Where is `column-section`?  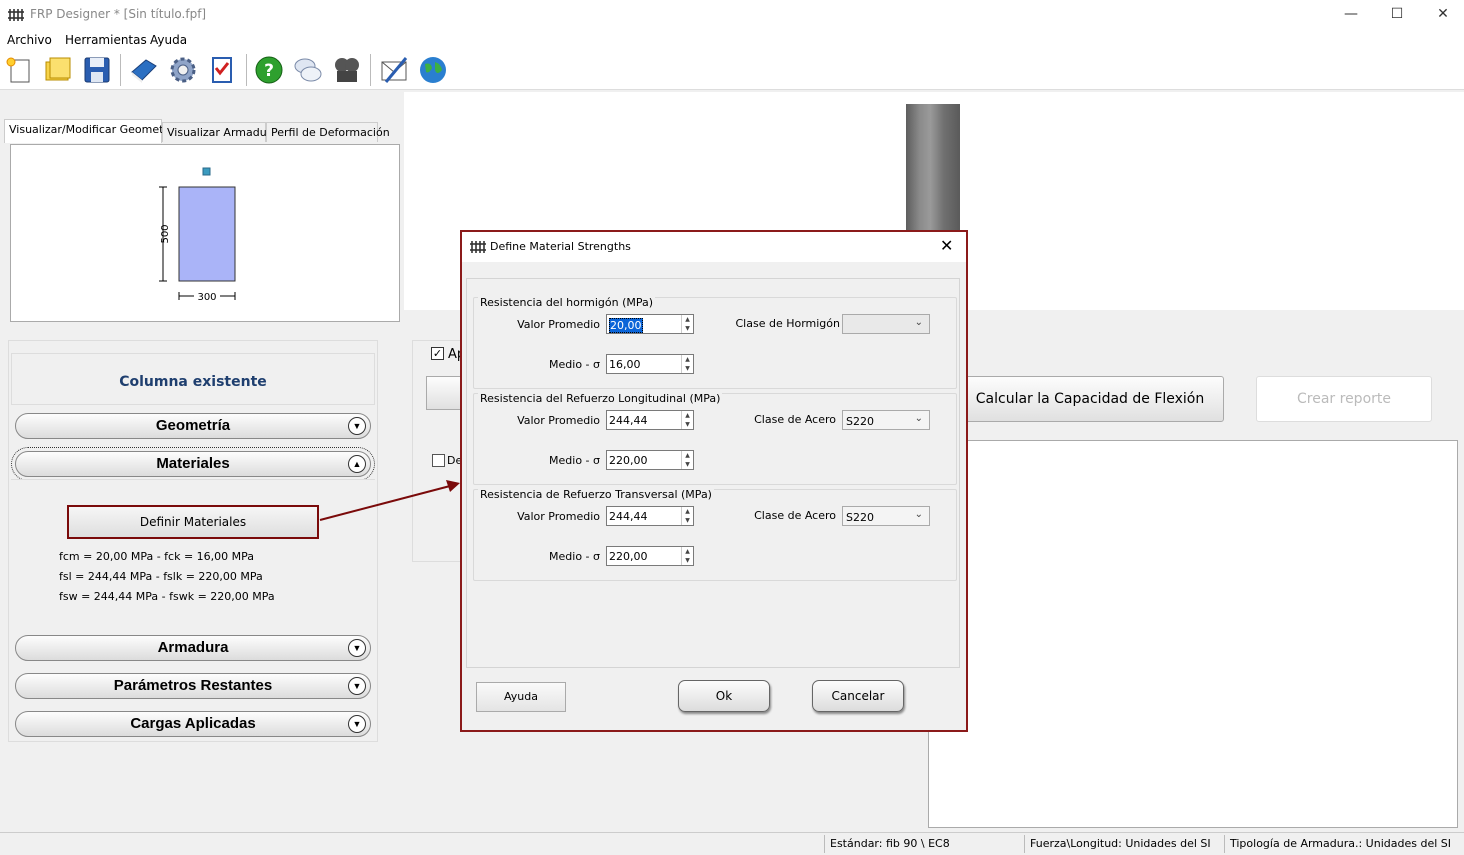 column-section is located at coordinates (207, 234).